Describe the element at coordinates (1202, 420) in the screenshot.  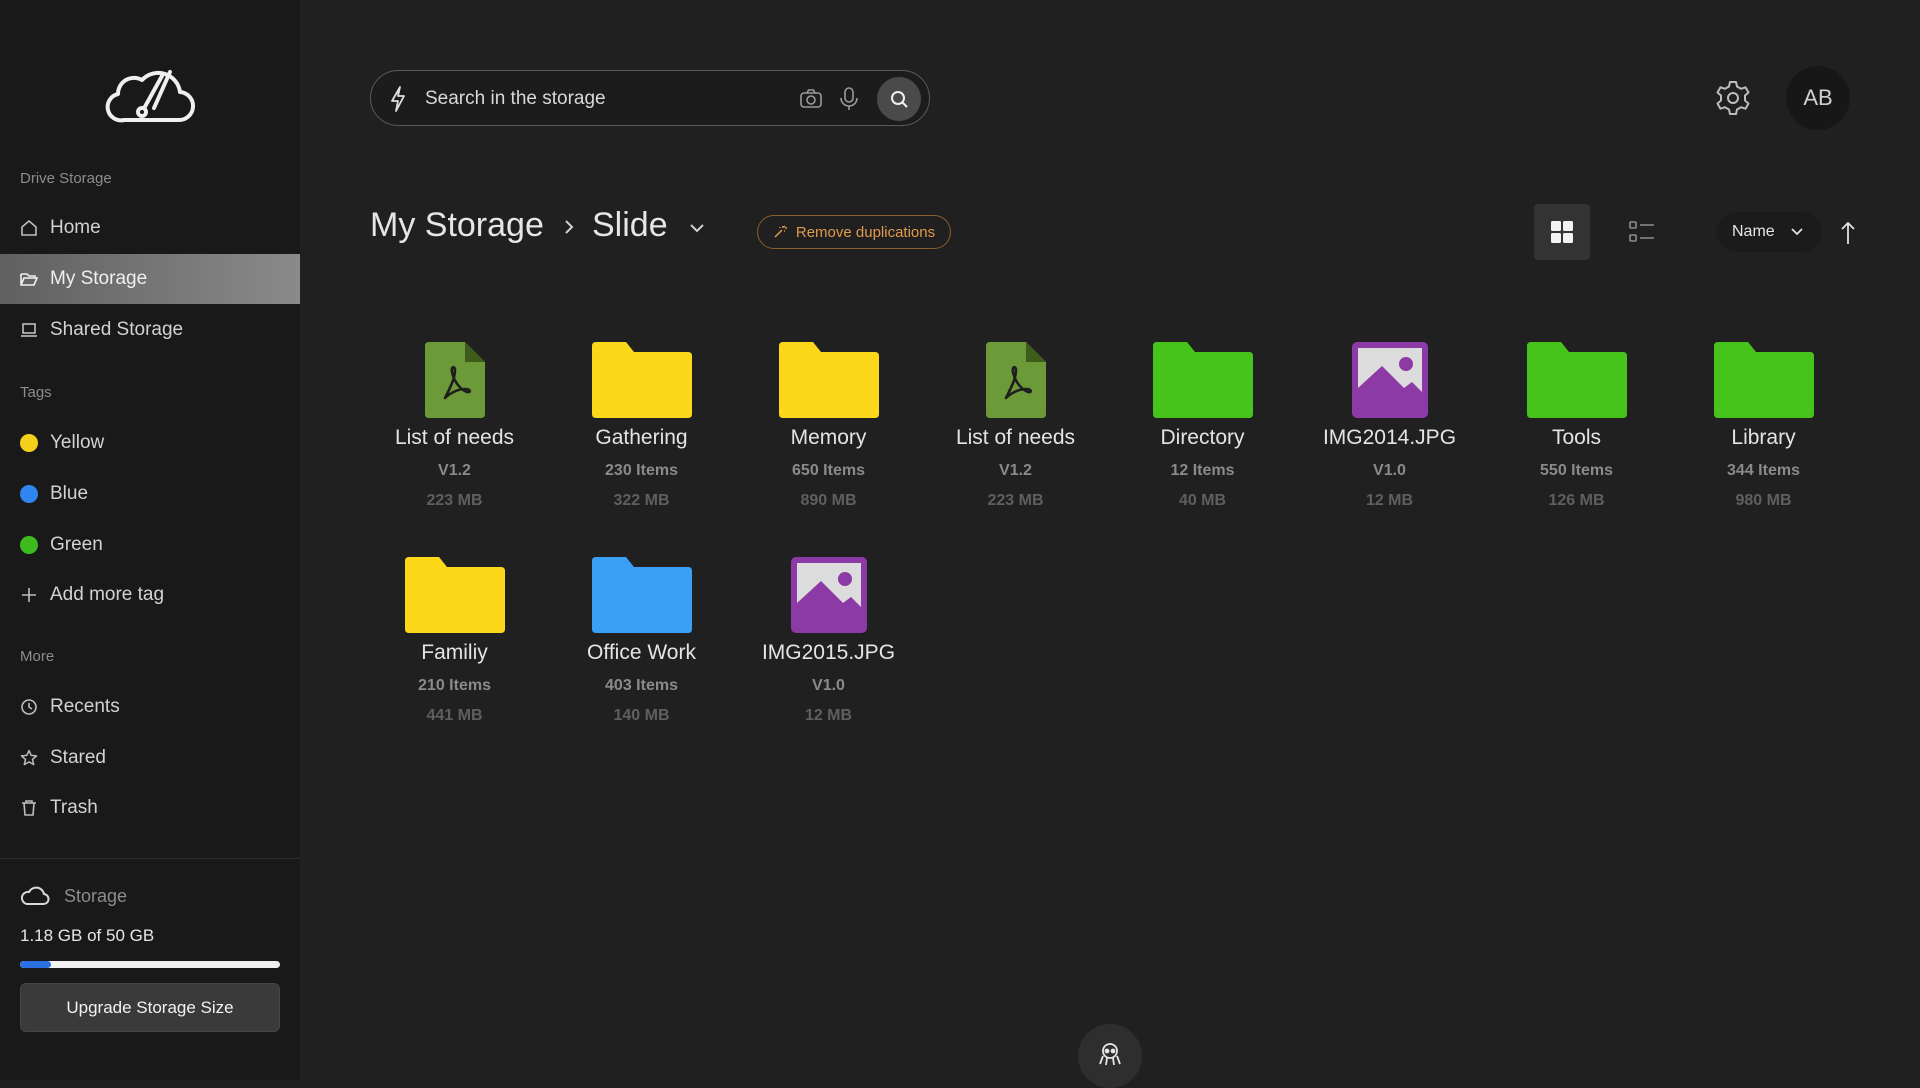
I see `file-item: Directory 12 Items 40 MB` at that location.